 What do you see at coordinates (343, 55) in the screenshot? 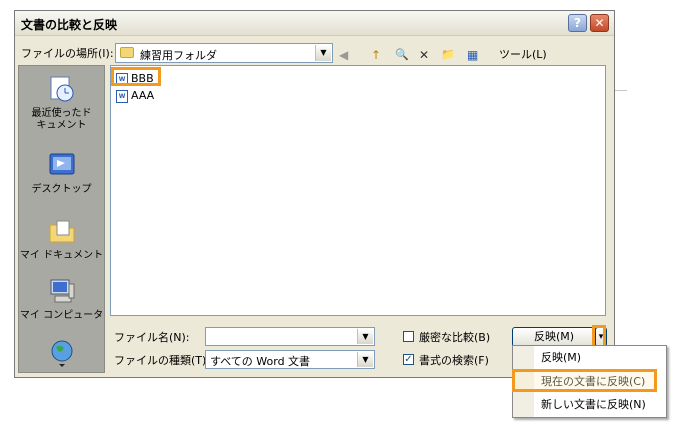
I see `back-icon: ◀` at bounding box center [343, 55].